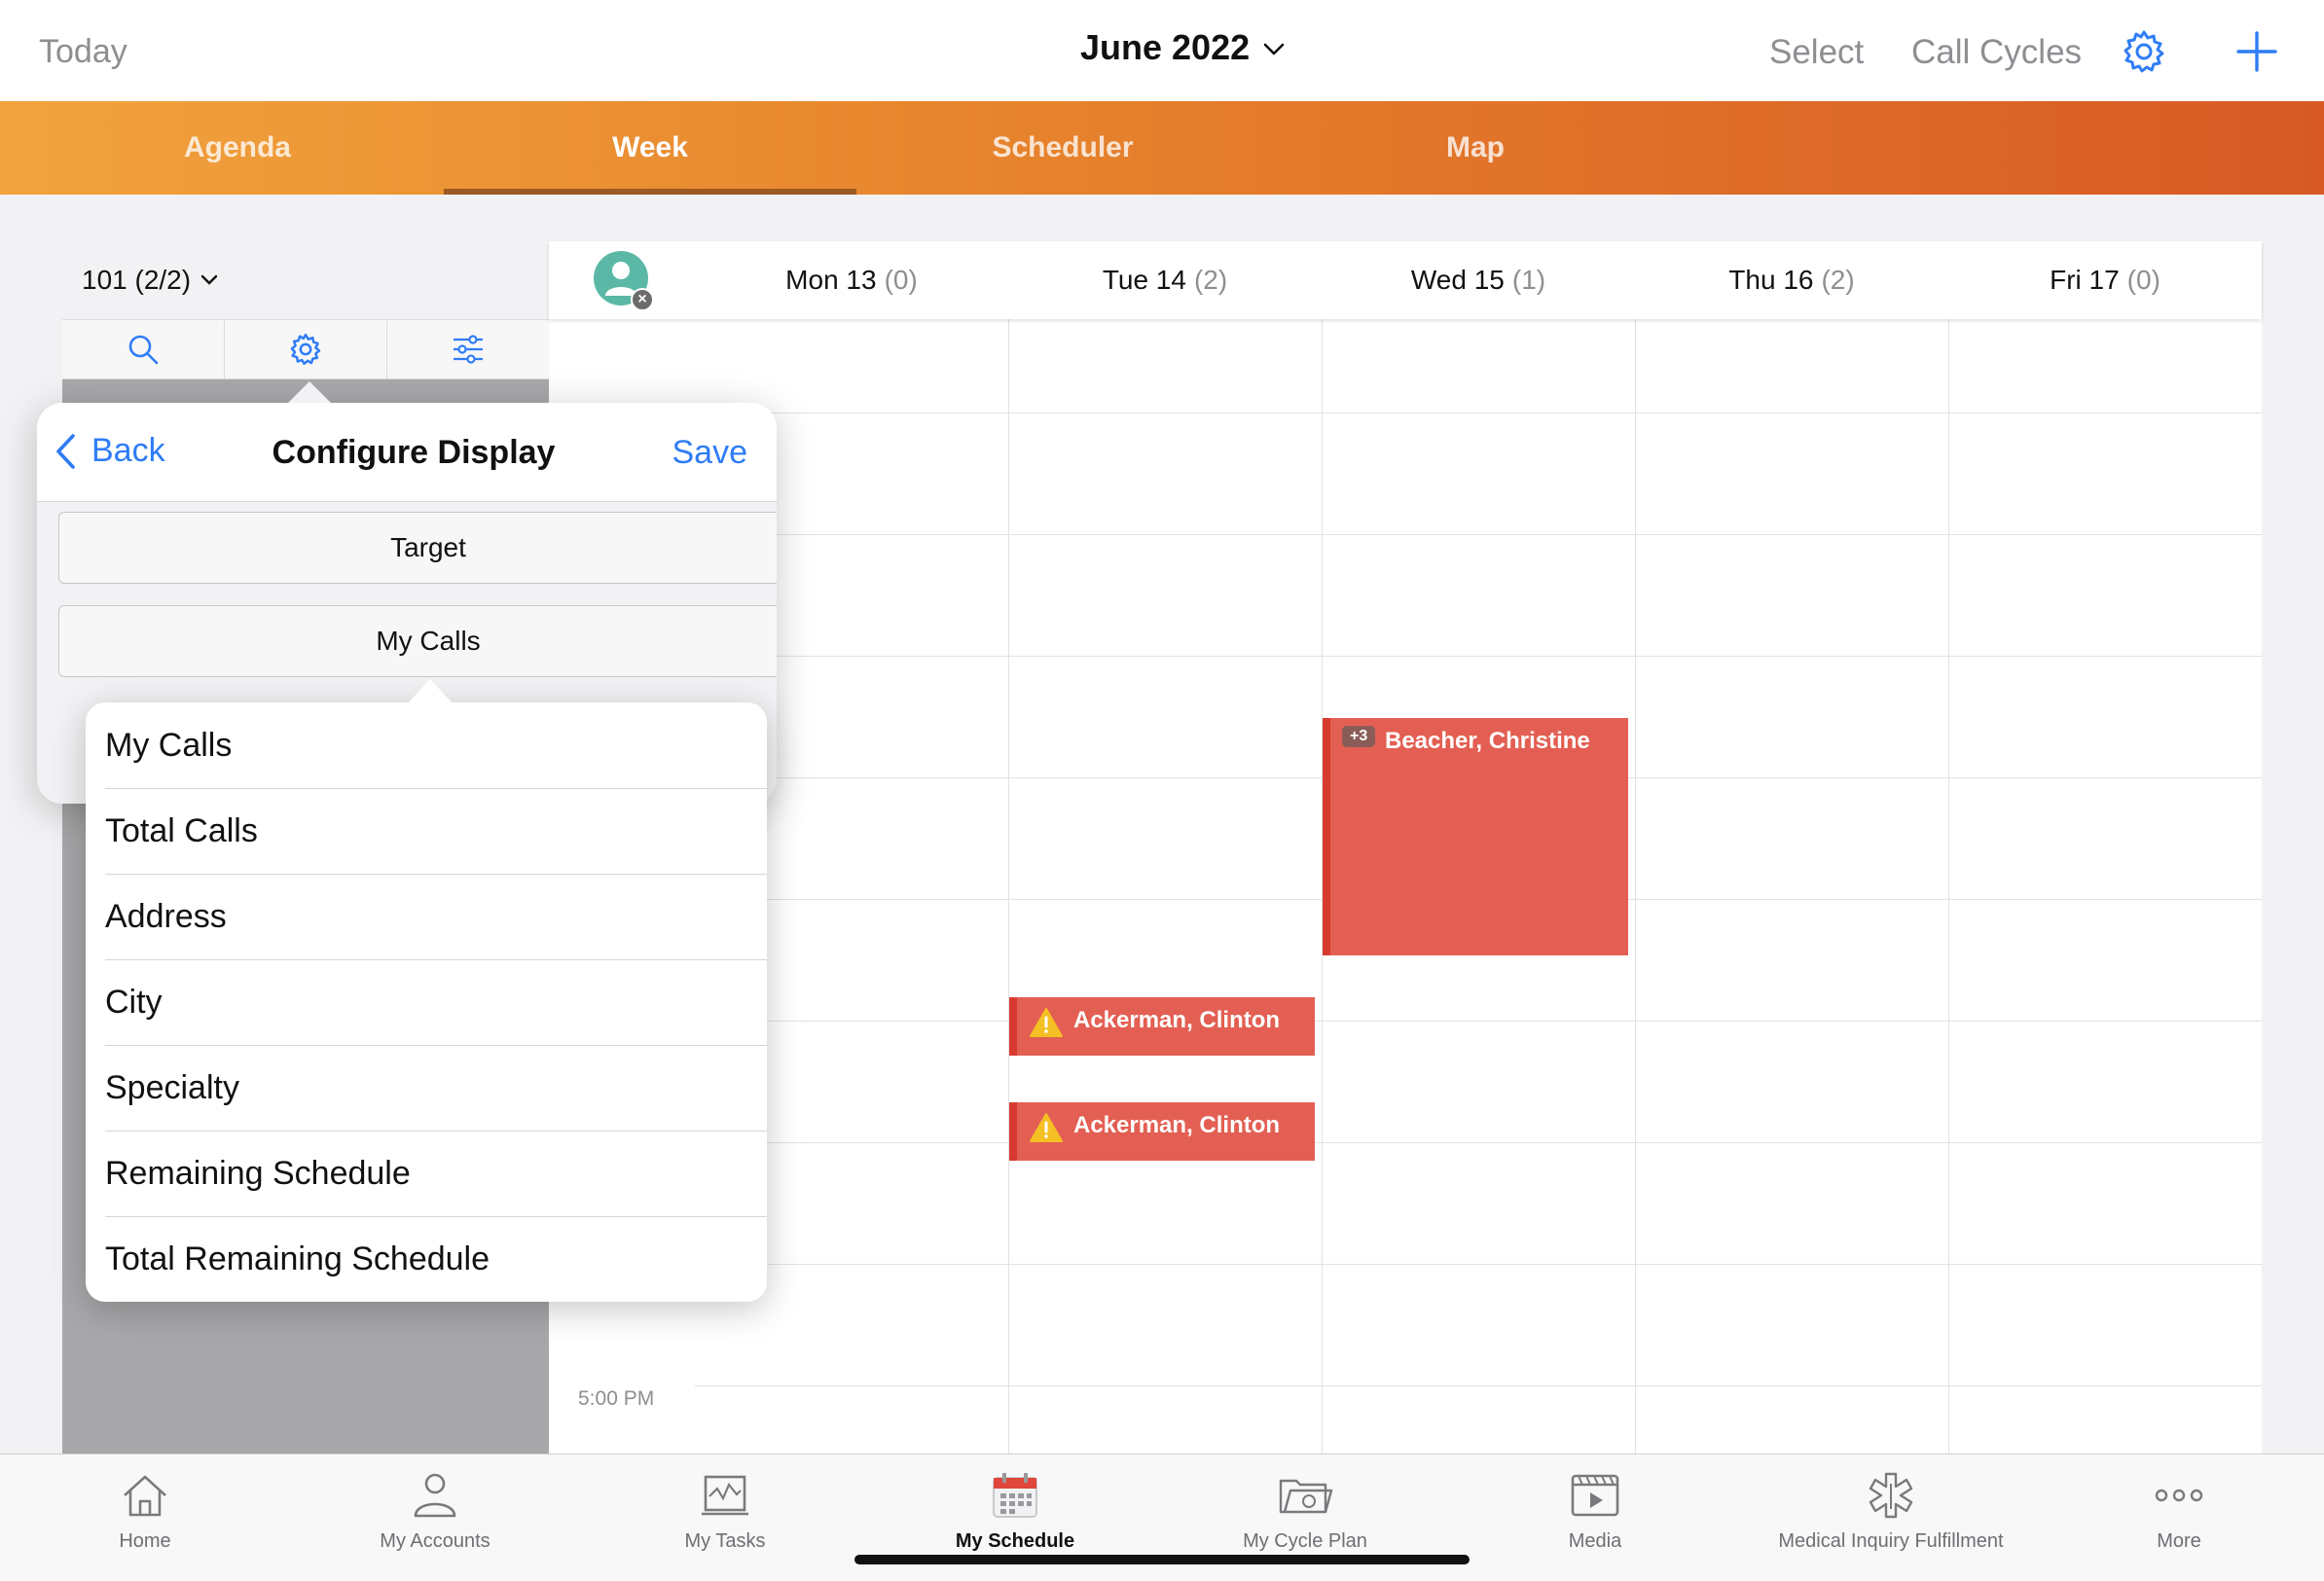  Describe the element at coordinates (1595, 1541) in the screenshot. I see `nav-label: Media` at that location.